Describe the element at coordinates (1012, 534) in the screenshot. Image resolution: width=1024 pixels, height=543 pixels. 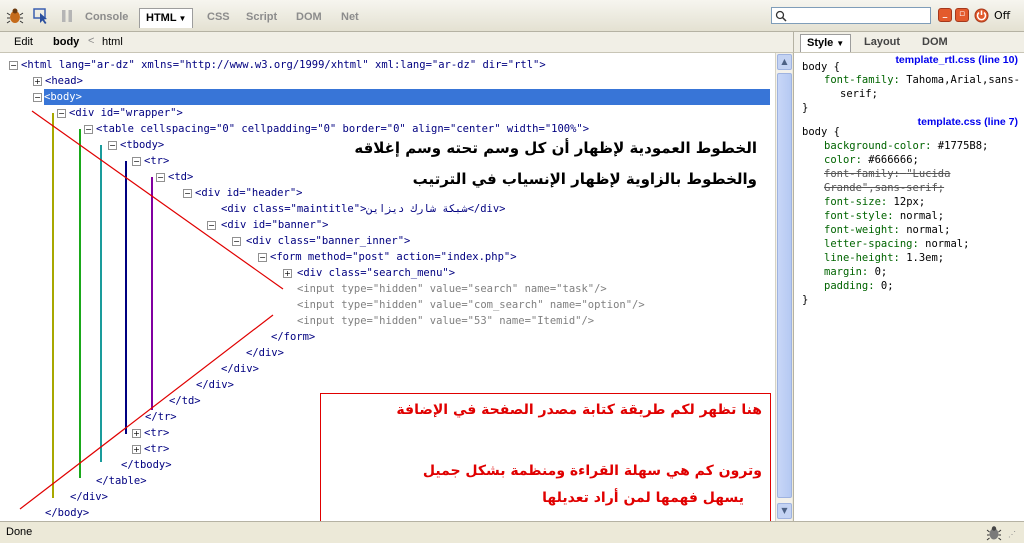
I see `resize-grip-icon: ⋰` at that location.